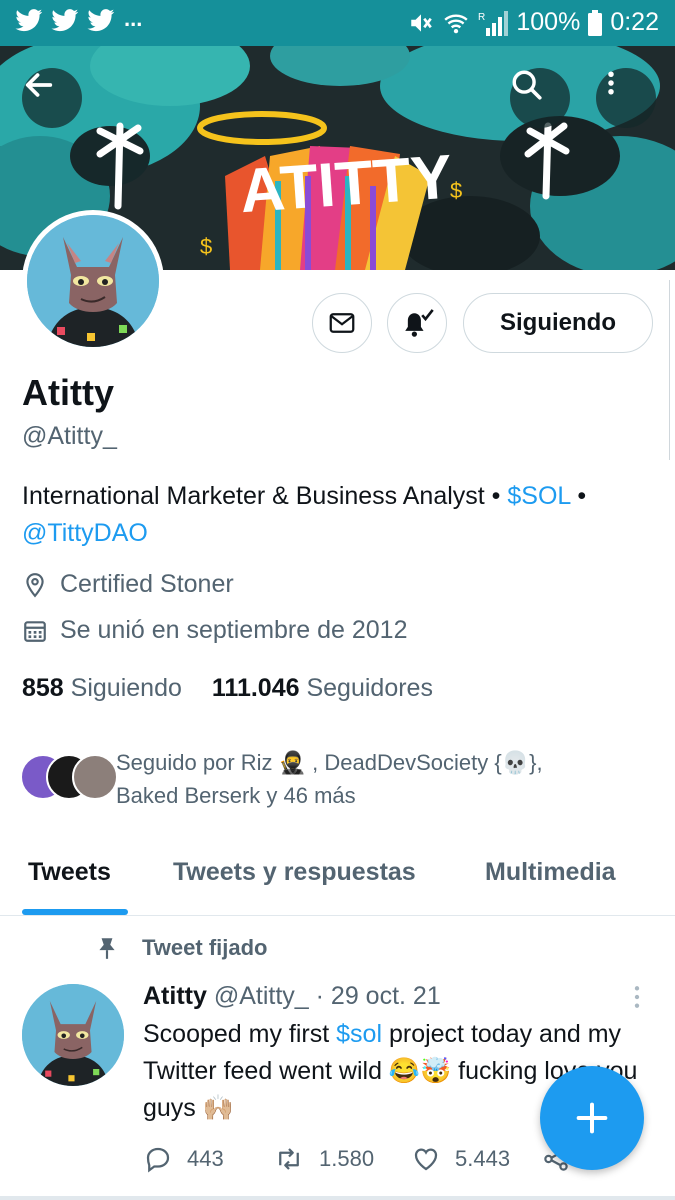 This screenshot has width=675, height=1200. What do you see at coordinates (419, 323) in the screenshot?
I see `bell-check-icon` at bounding box center [419, 323].